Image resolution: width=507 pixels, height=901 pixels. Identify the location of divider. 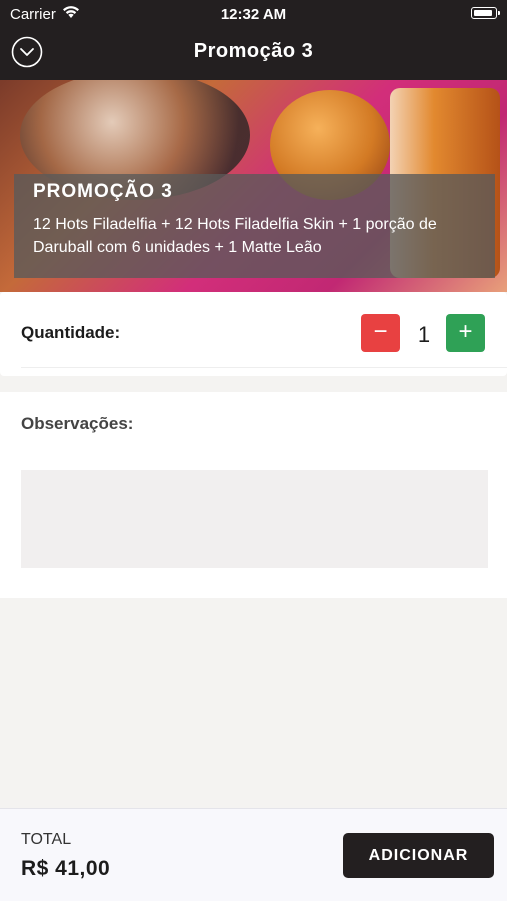
(264, 367).